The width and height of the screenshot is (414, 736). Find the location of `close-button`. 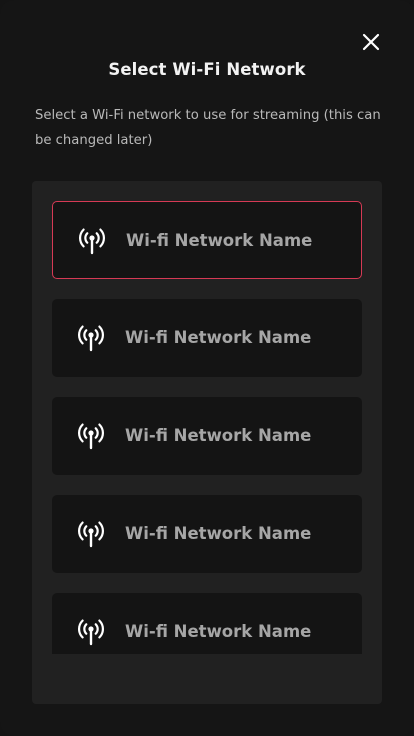

close-button is located at coordinates (371, 42).